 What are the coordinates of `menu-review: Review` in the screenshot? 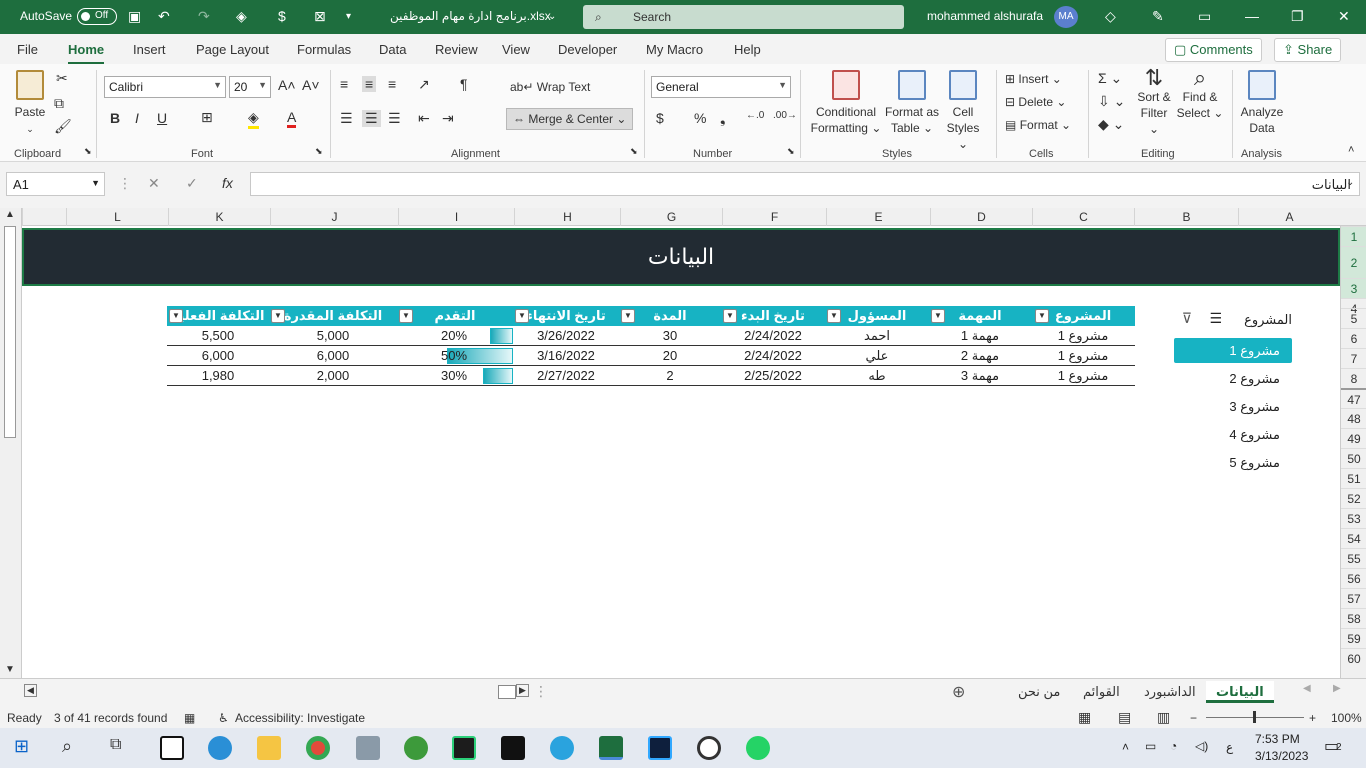 It's located at (456, 49).